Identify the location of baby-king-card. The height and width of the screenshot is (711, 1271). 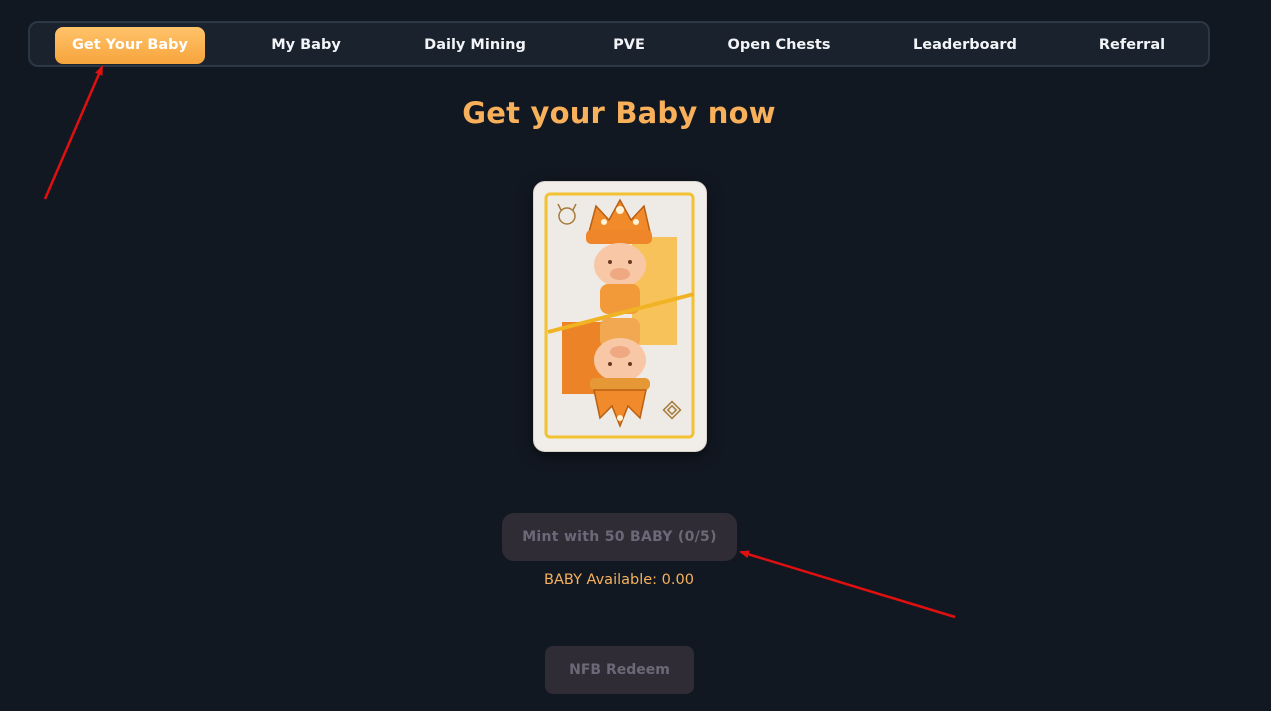
(620, 316).